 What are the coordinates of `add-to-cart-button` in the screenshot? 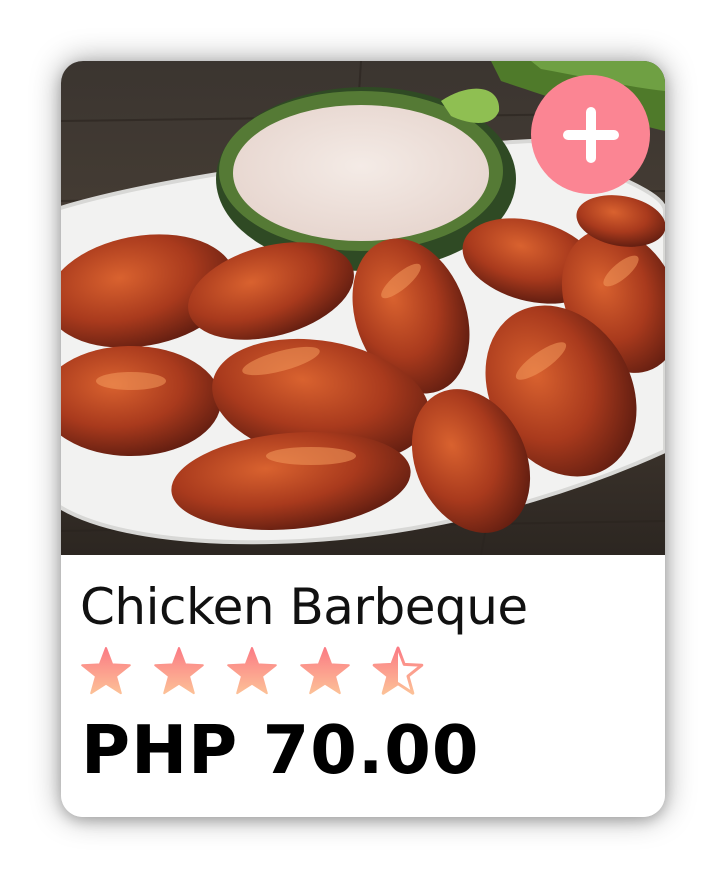 It's located at (590, 134).